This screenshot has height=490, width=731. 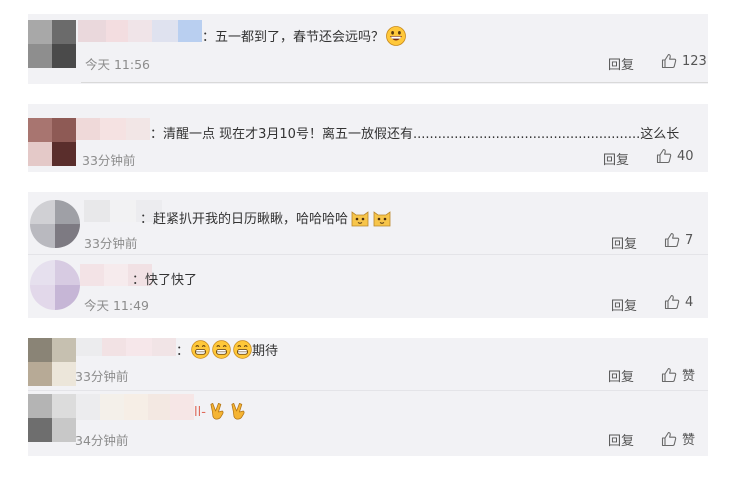 What do you see at coordinates (368, 49) in the screenshot?
I see `comment-card: ：五一都到了，春节还会远吗？ 今天 11:56 回复 123` at bounding box center [368, 49].